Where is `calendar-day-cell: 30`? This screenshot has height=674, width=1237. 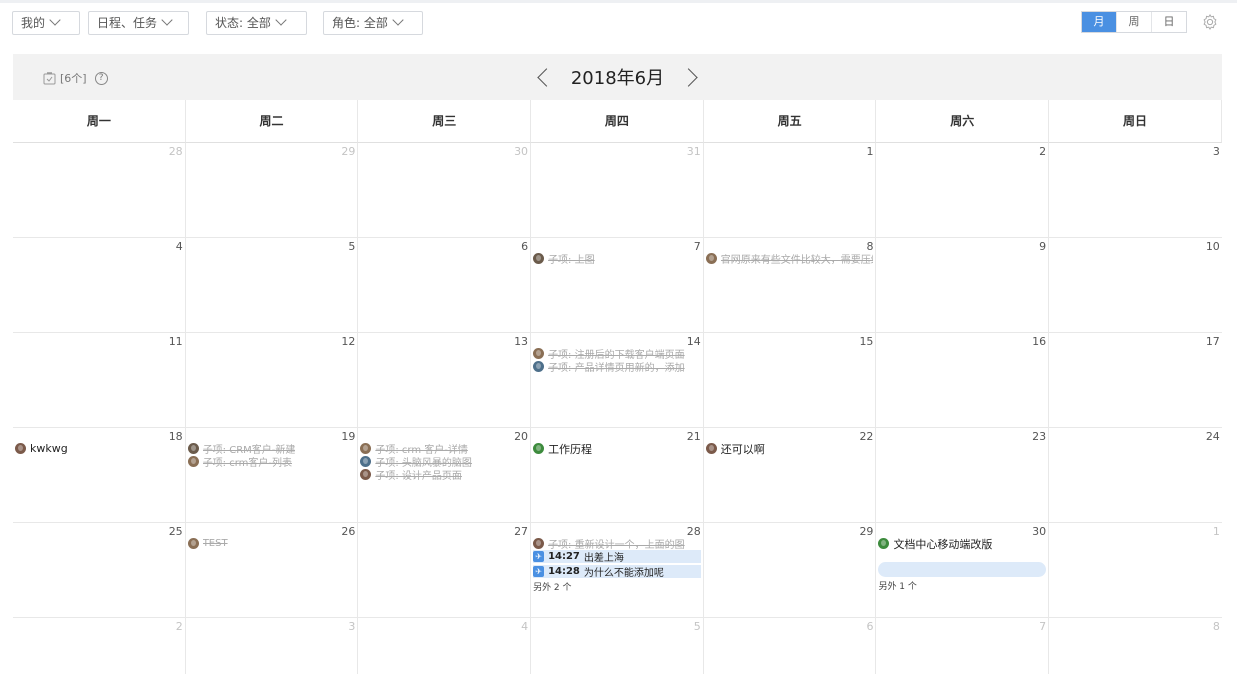
calendar-day-cell: 30 is located at coordinates (445, 190).